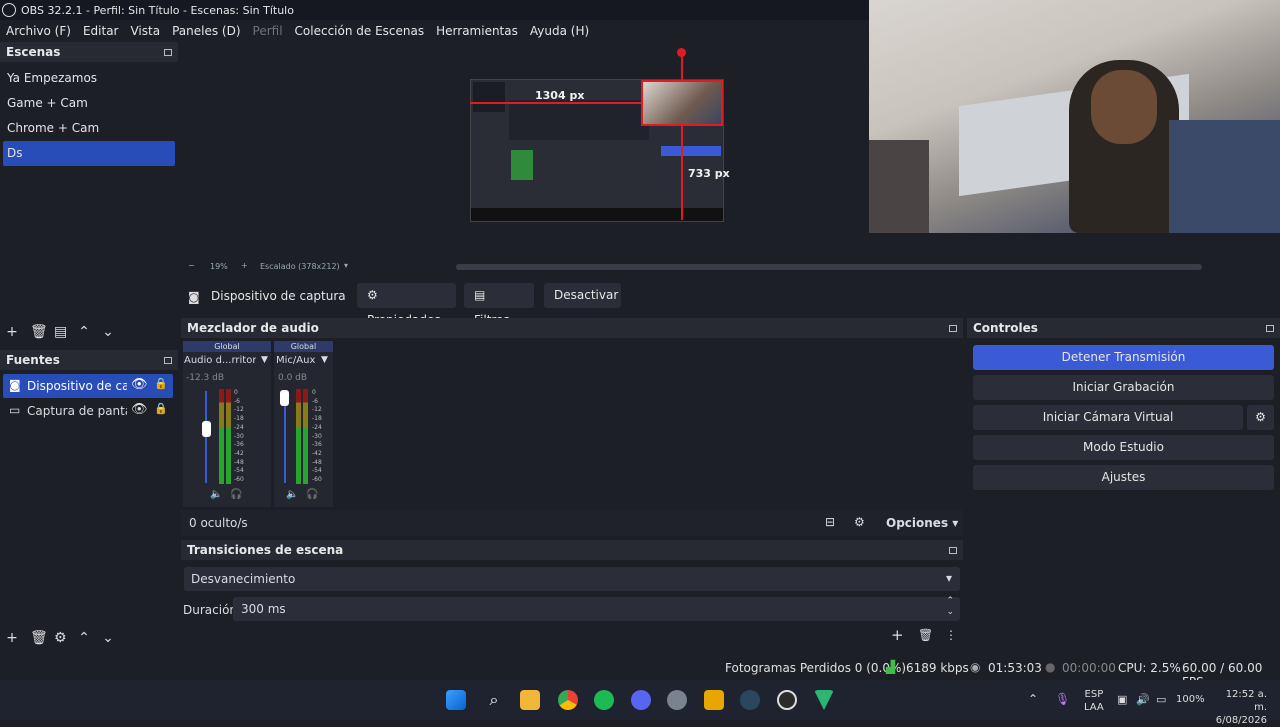  What do you see at coordinates (572, 579) in the screenshot?
I see `transition-select: Desvanecimiento ▾` at bounding box center [572, 579].